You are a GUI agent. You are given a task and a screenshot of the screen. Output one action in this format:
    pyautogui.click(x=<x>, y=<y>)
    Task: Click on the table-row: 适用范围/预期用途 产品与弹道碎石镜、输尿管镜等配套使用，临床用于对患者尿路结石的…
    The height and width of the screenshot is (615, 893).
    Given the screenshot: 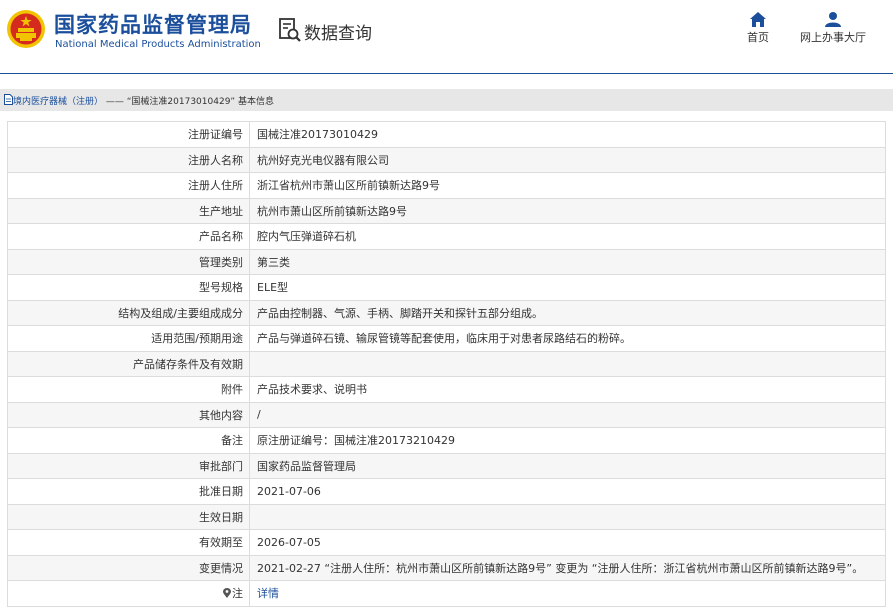 What is the action you would take?
    pyautogui.click(x=446, y=338)
    